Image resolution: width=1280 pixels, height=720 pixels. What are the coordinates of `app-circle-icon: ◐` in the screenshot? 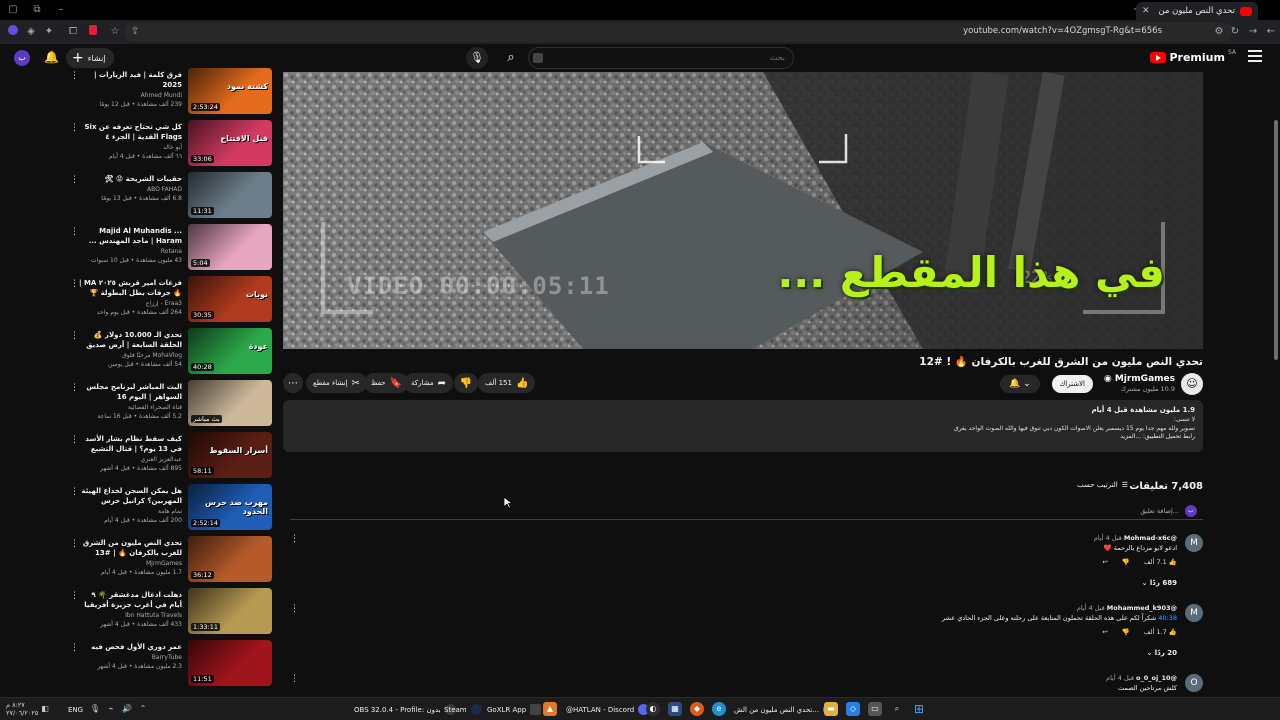 It's located at (653, 709).